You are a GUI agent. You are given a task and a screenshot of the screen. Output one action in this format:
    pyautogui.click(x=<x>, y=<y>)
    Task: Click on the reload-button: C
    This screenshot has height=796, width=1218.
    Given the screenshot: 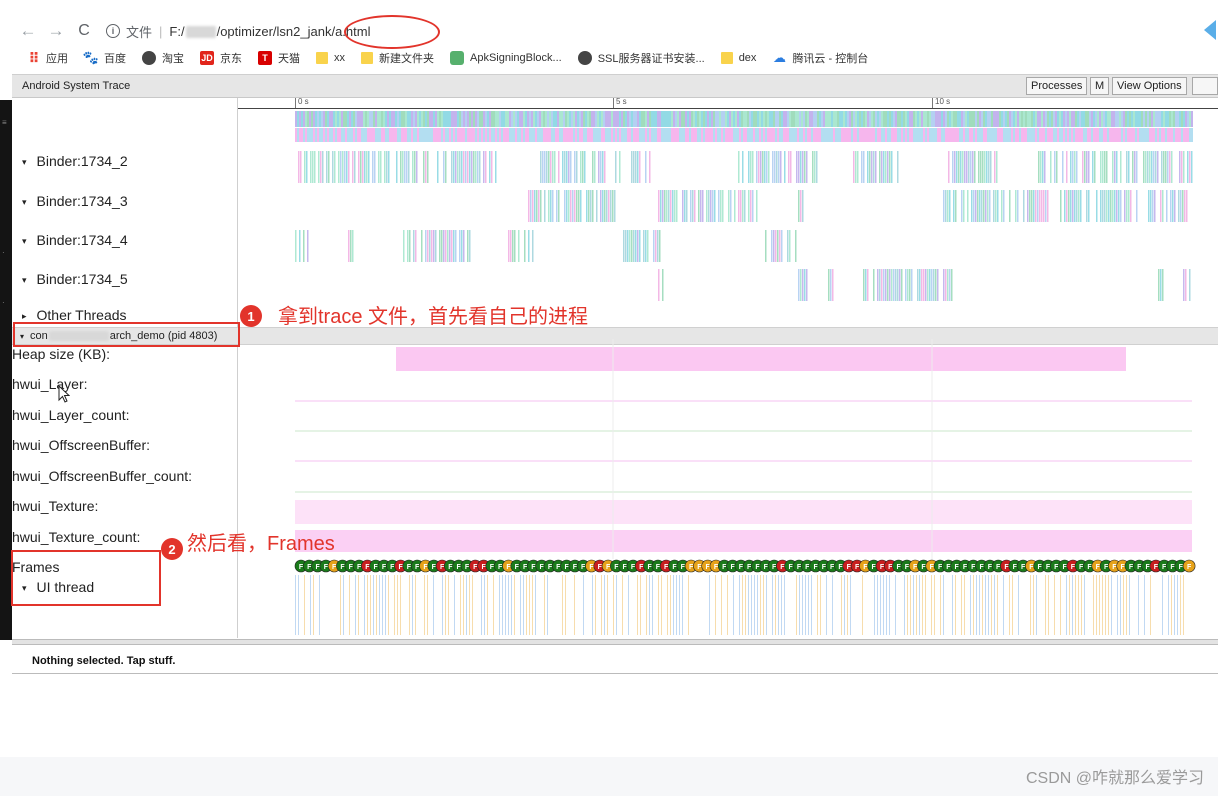 What is the action you would take?
    pyautogui.click(x=84, y=31)
    